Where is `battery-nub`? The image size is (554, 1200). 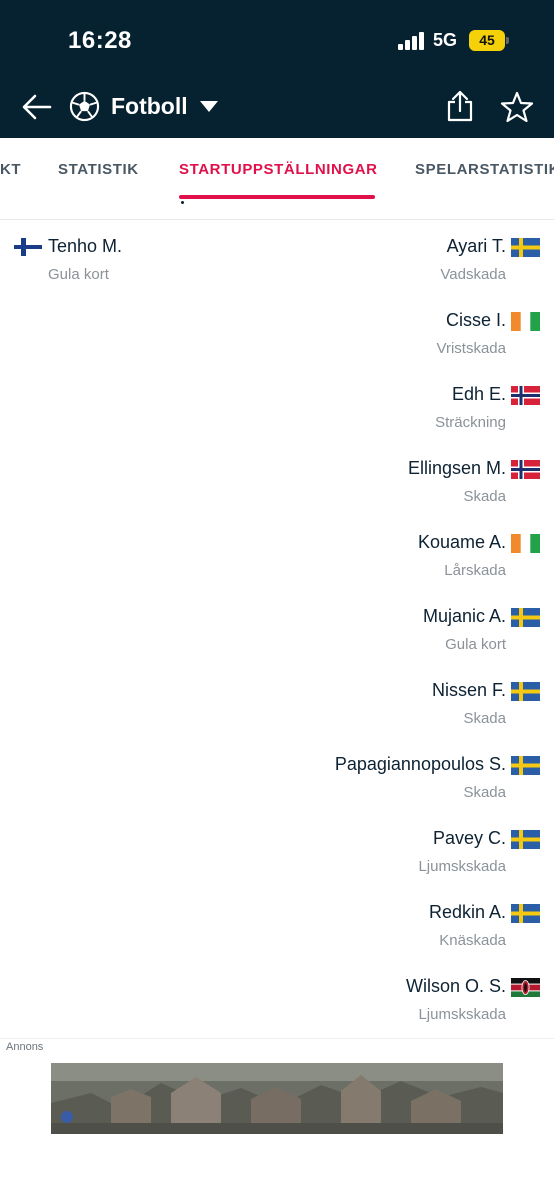 battery-nub is located at coordinates (507, 40).